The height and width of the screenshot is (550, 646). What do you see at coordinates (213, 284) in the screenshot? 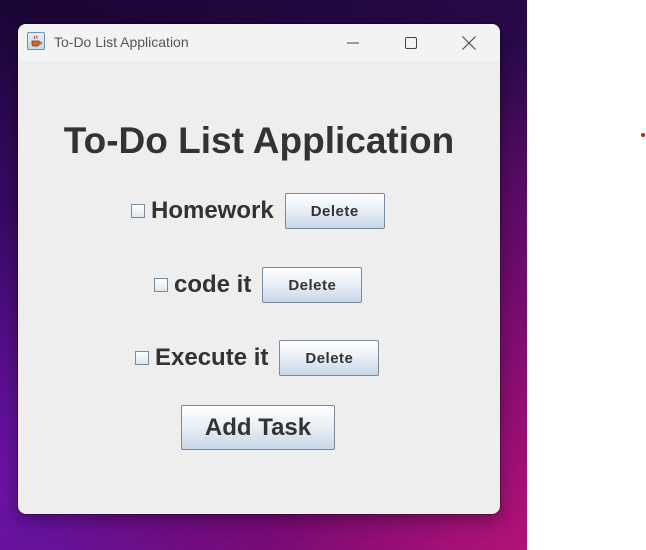
I see `task-label: code it` at bounding box center [213, 284].